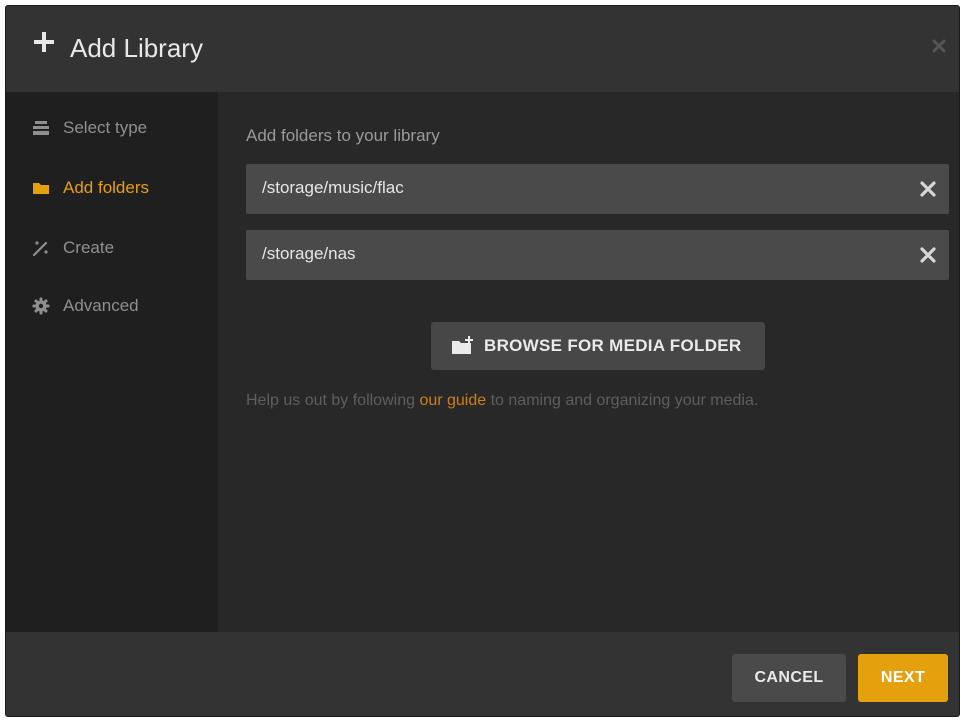  What do you see at coordinates (462, 345) in the screenshot?
I see `folder-add-icon` at bounding box center [462, 345].